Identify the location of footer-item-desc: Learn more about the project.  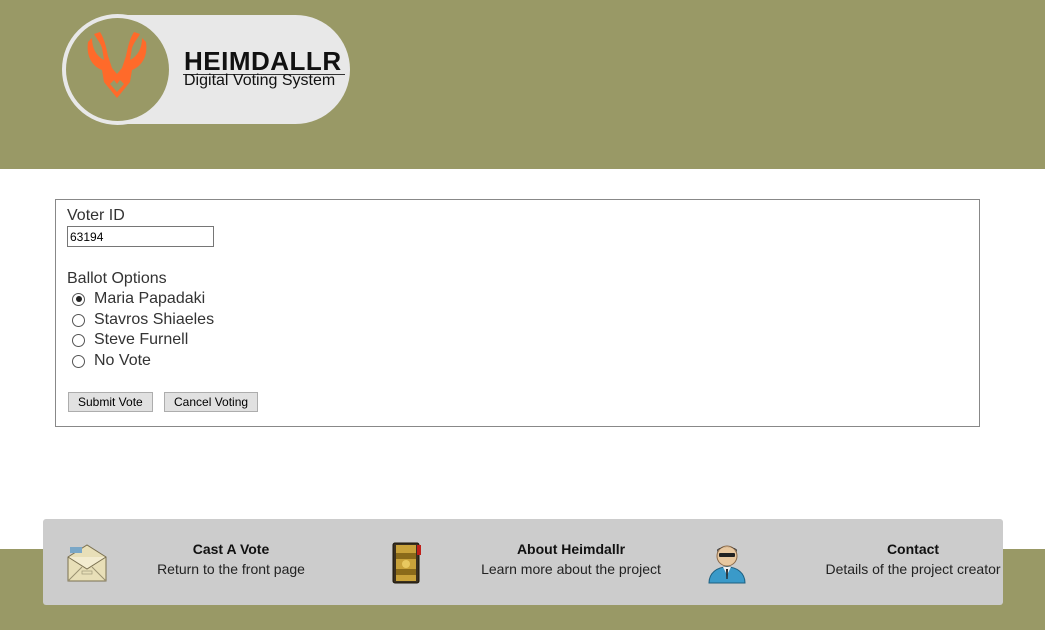
(571, 569).